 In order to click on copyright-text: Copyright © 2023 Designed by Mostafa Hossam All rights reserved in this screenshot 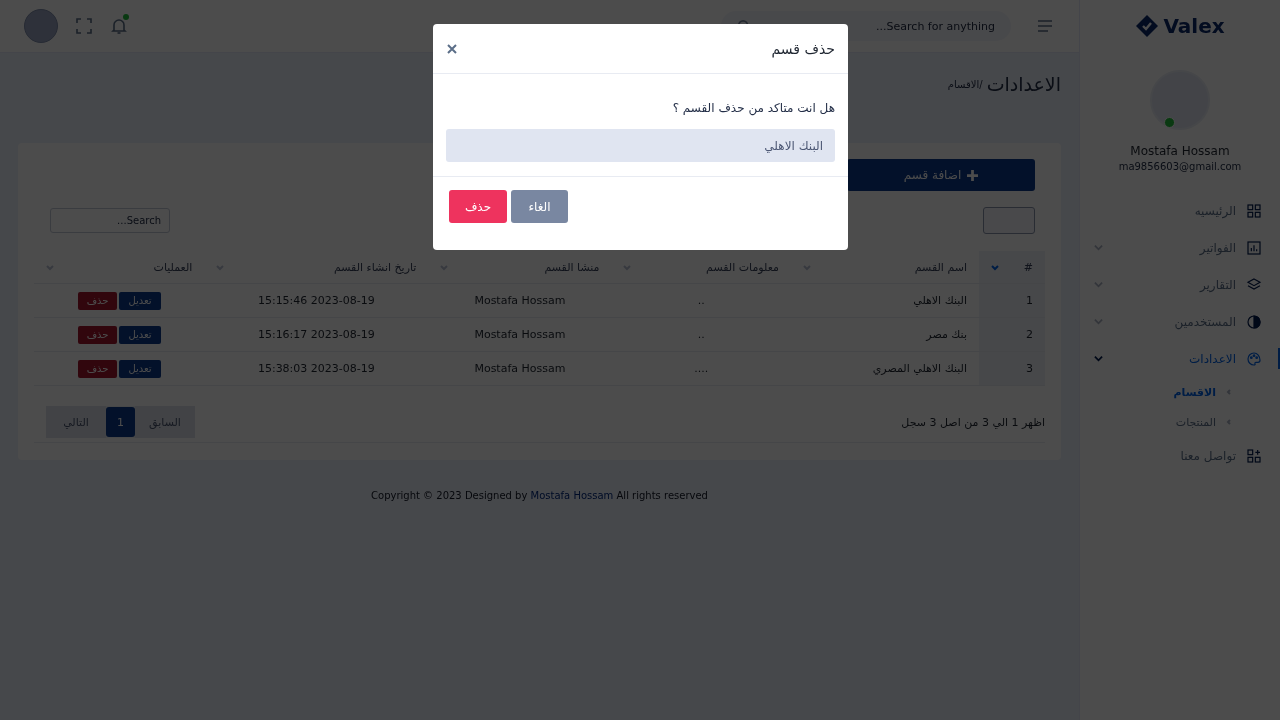, I will do `click(539, 495)`.